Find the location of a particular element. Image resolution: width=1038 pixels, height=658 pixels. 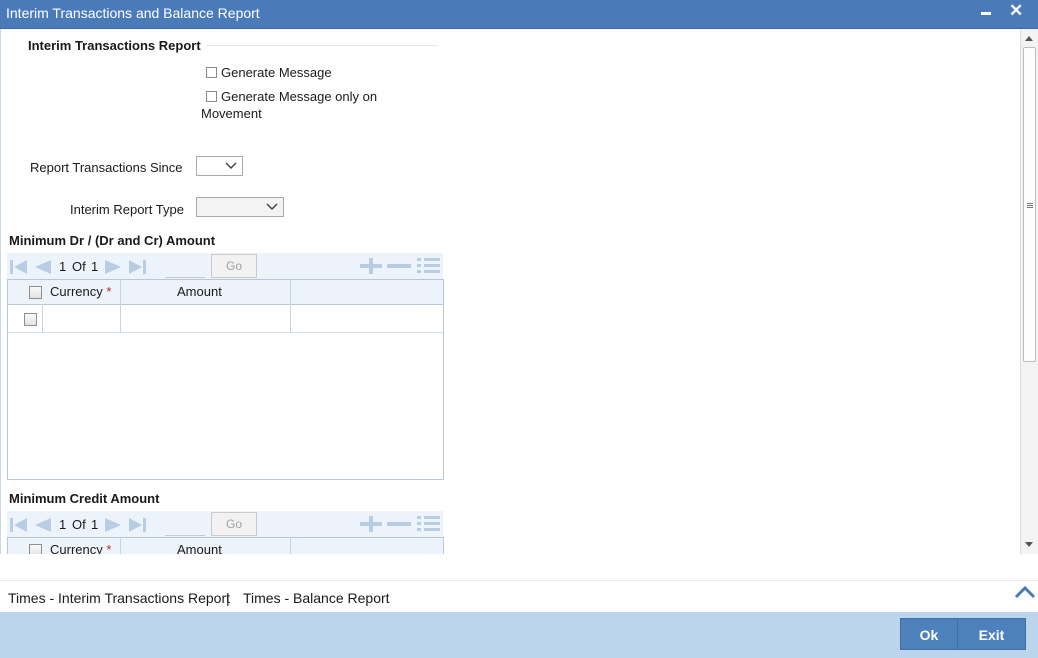

interim-section-title: Interim Transactions Report is located at coordinates (114, 45).